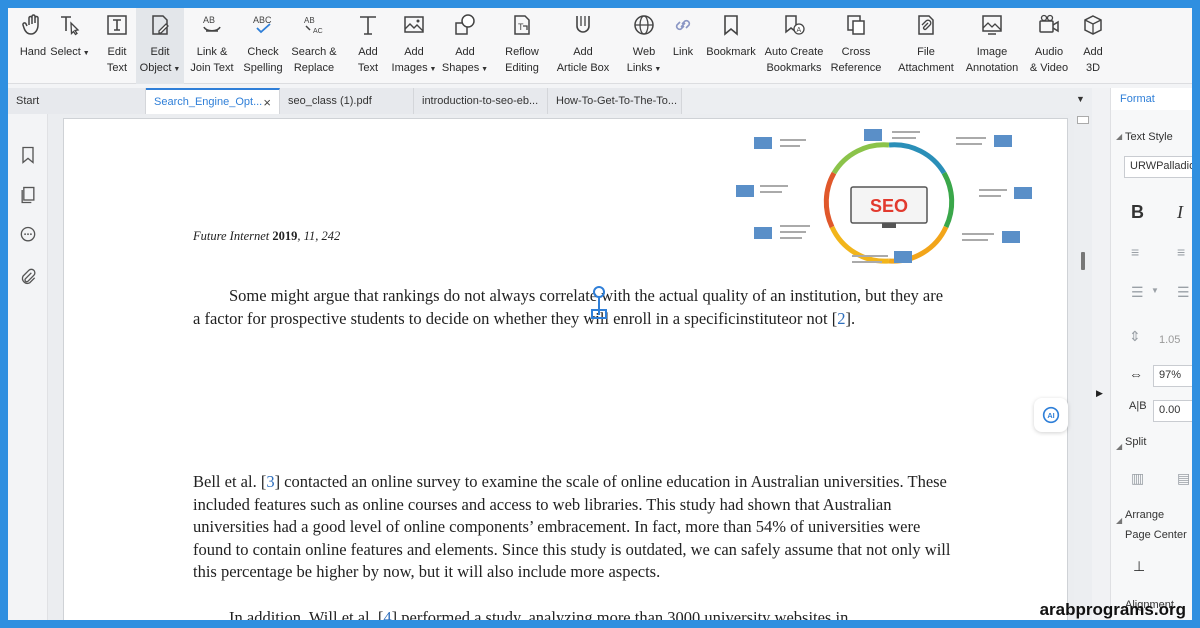 Image resolution: width=1200 pixels, height=628 pixels. What do you see at coordinates (583, 52) in the screenshot?
I see `tool-label-line: Add` at bounding box center [583, 52].